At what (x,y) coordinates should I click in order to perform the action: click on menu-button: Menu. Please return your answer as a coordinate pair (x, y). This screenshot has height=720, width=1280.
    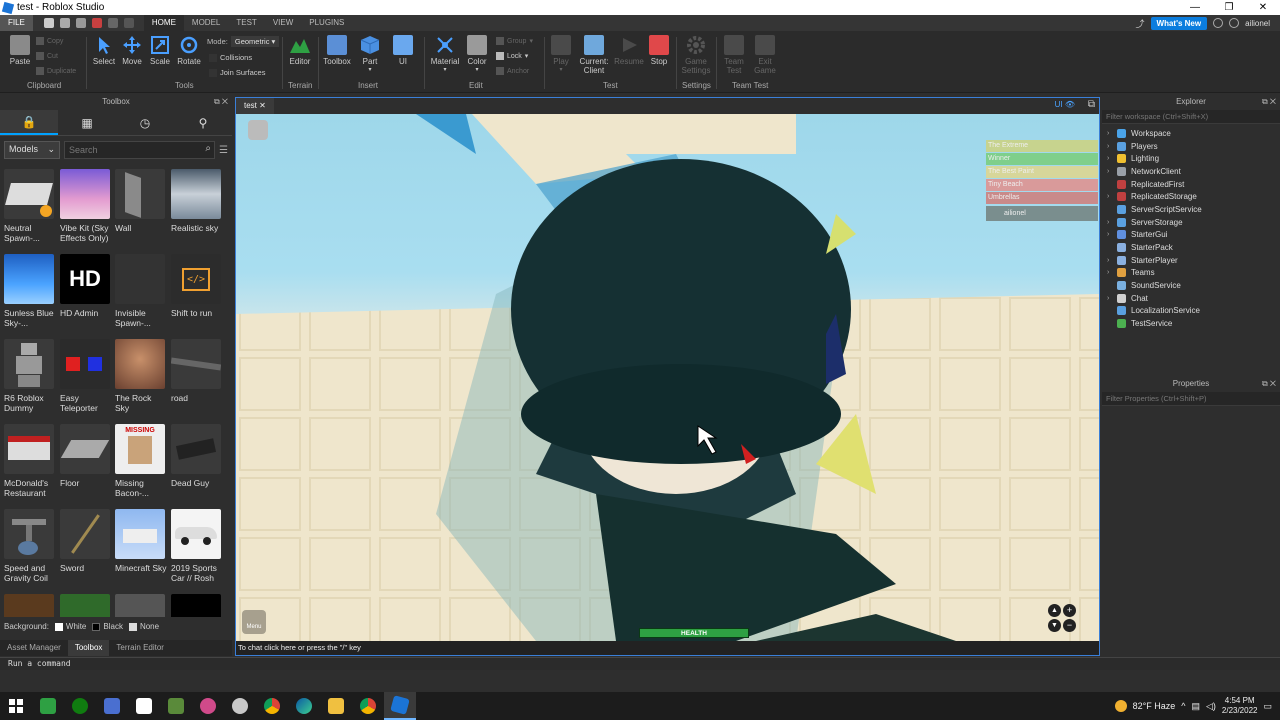
    Looking at the image, I should click on (254, 622).